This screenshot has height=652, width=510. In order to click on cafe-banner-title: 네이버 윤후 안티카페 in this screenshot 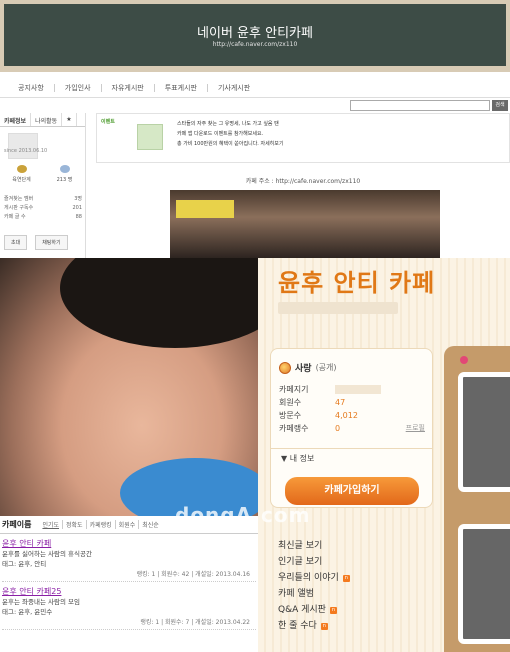, I will do `click(255, 33)`.